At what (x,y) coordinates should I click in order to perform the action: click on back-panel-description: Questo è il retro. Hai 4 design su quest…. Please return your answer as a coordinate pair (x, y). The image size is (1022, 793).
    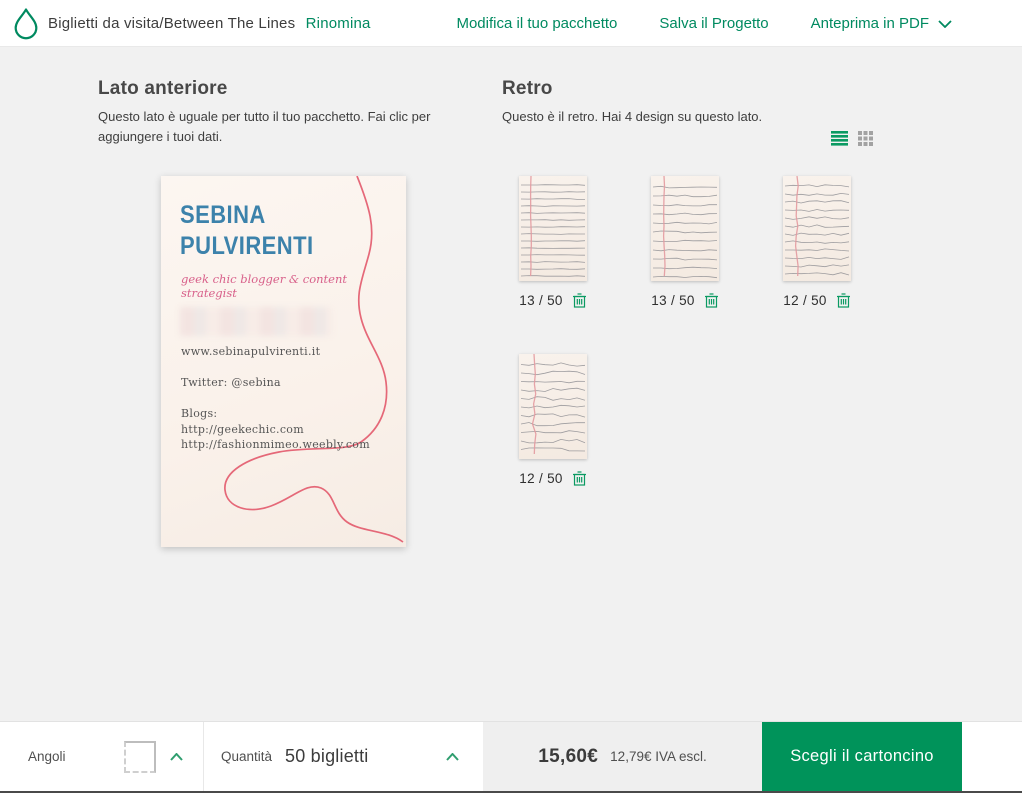
    Looking at the image, I should click on (632, 116).